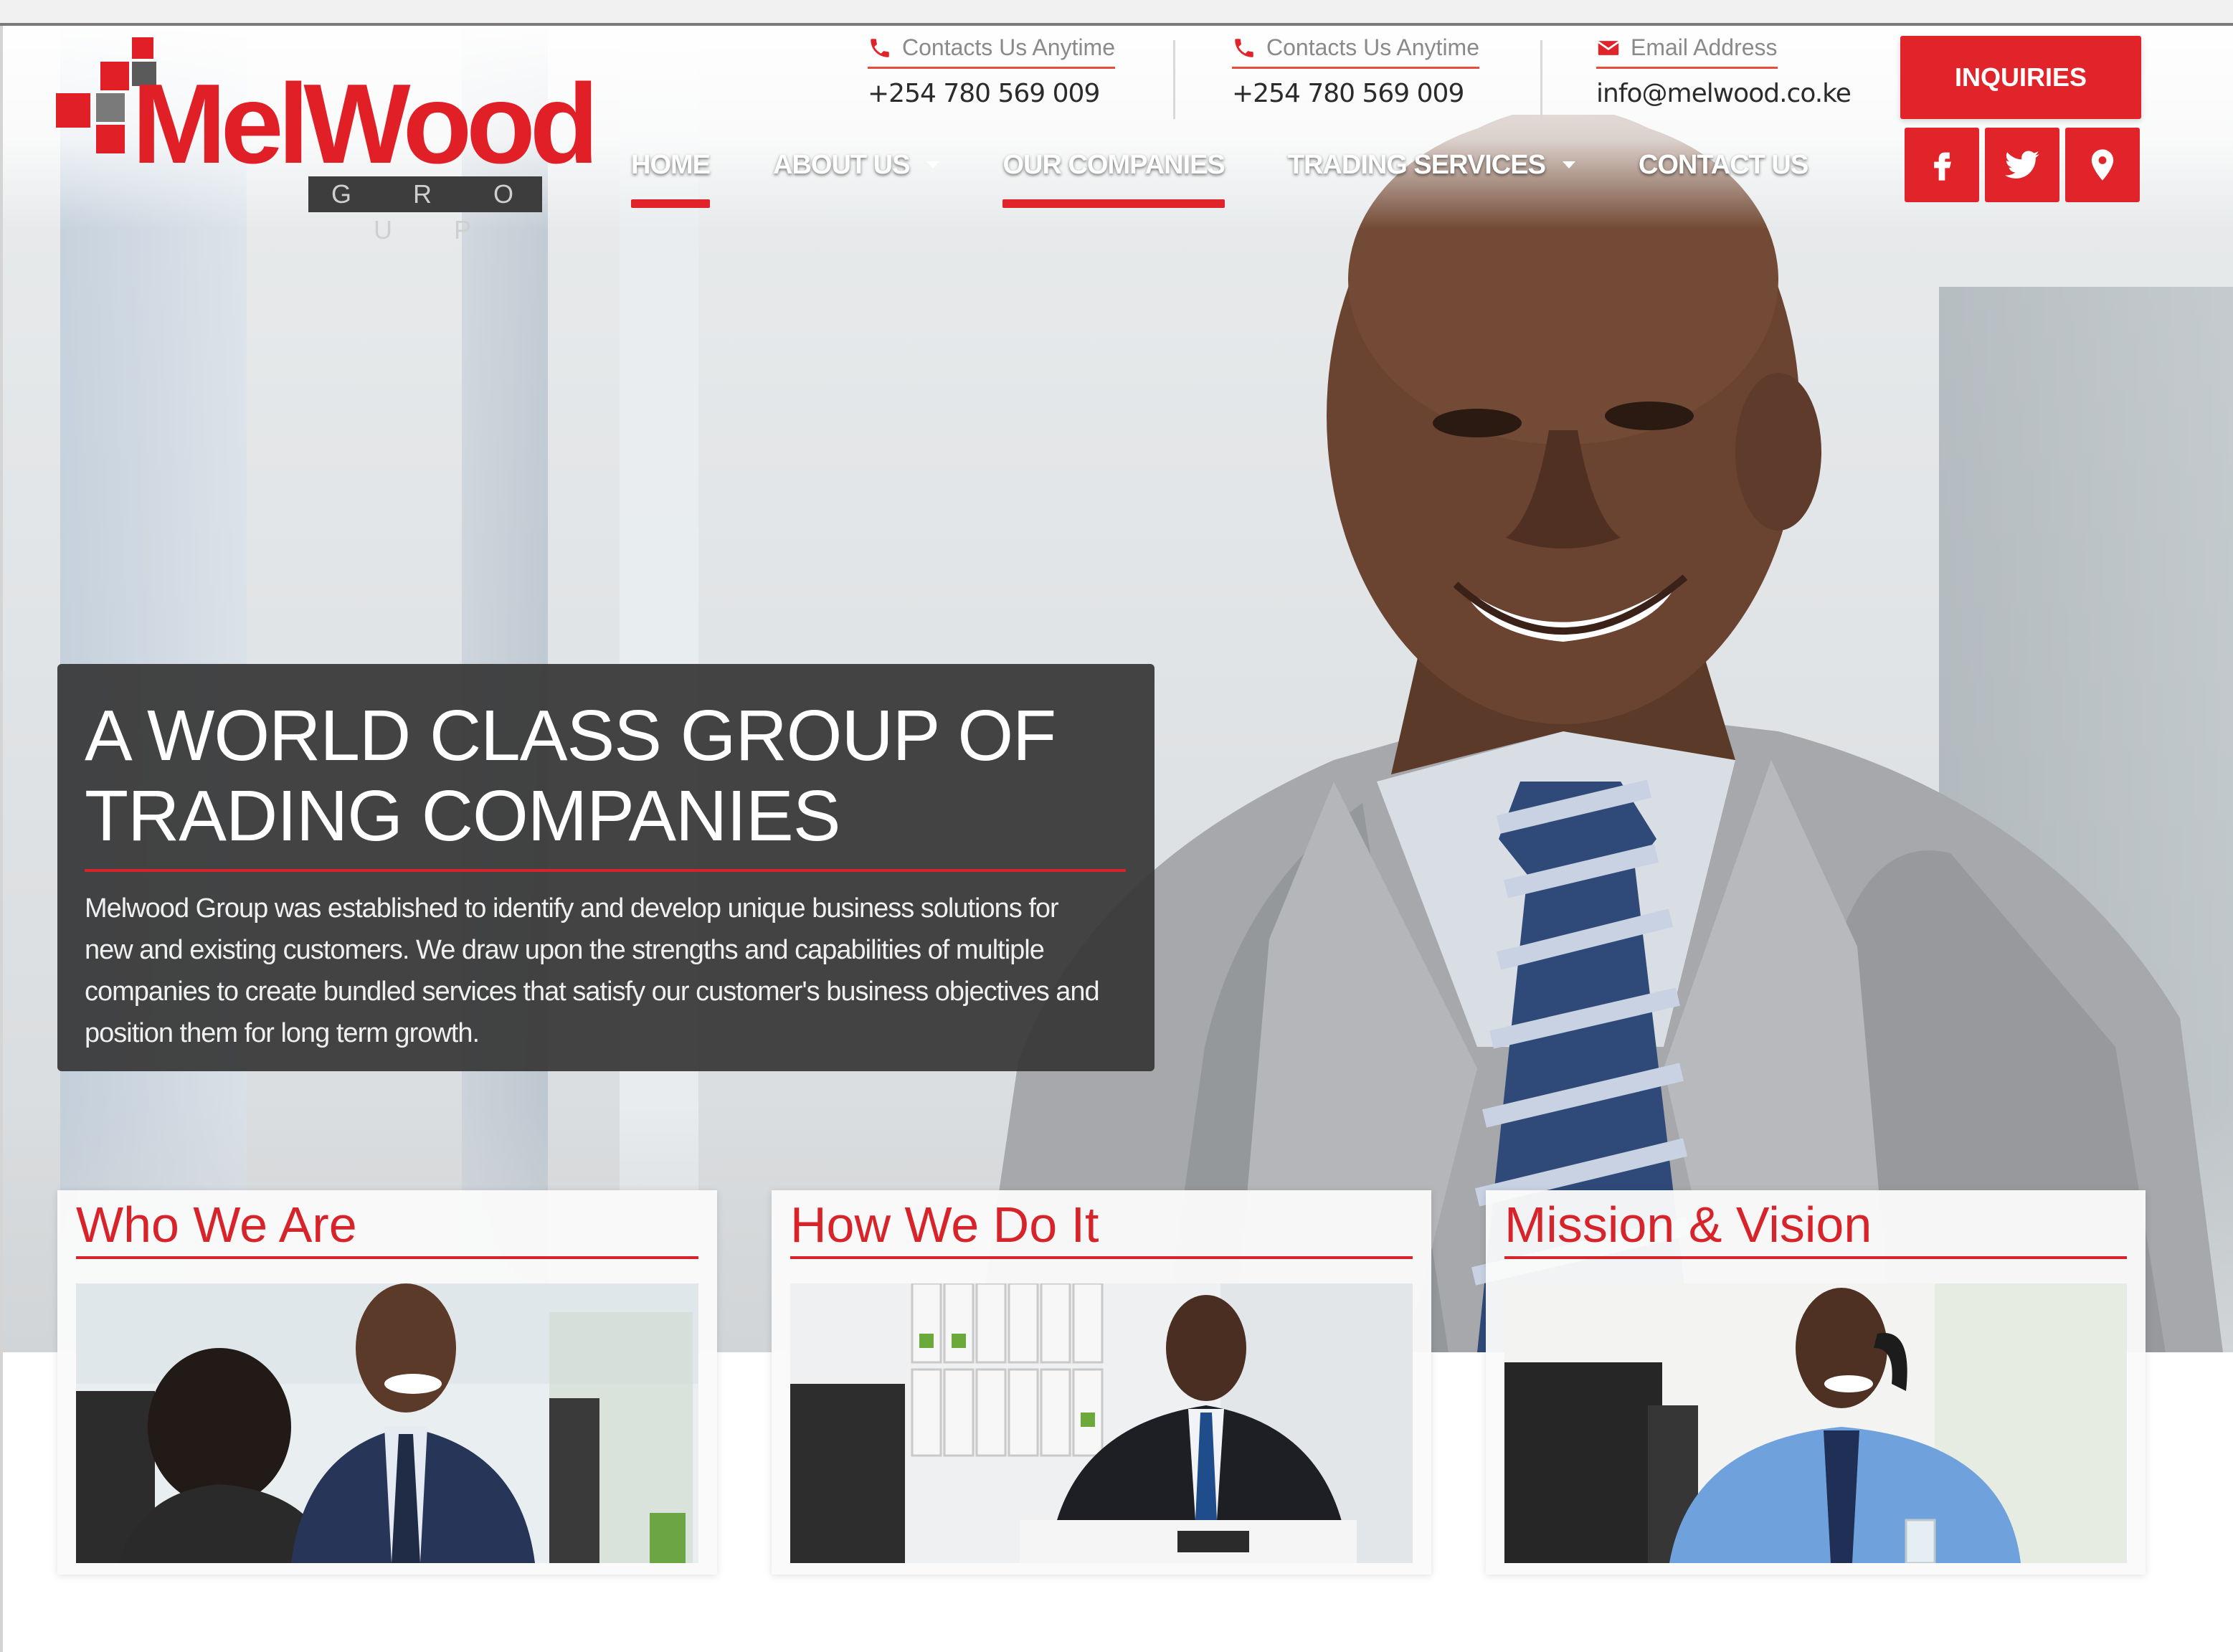 The height and width of the screenshot is (1652, 2233). I want to click on envelope-icon, so click(1609, 47).